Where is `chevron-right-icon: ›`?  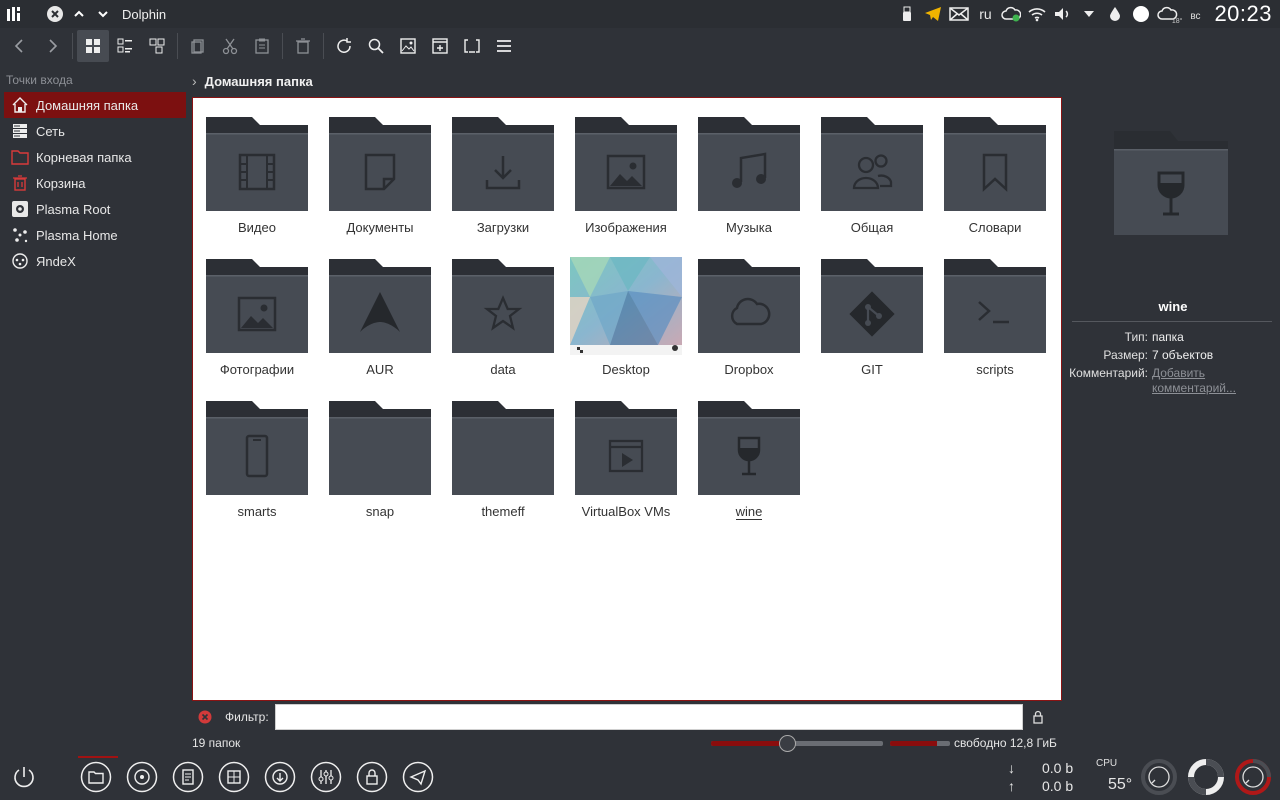 chevron-right-icon: › is located at coordinates (194, 81).